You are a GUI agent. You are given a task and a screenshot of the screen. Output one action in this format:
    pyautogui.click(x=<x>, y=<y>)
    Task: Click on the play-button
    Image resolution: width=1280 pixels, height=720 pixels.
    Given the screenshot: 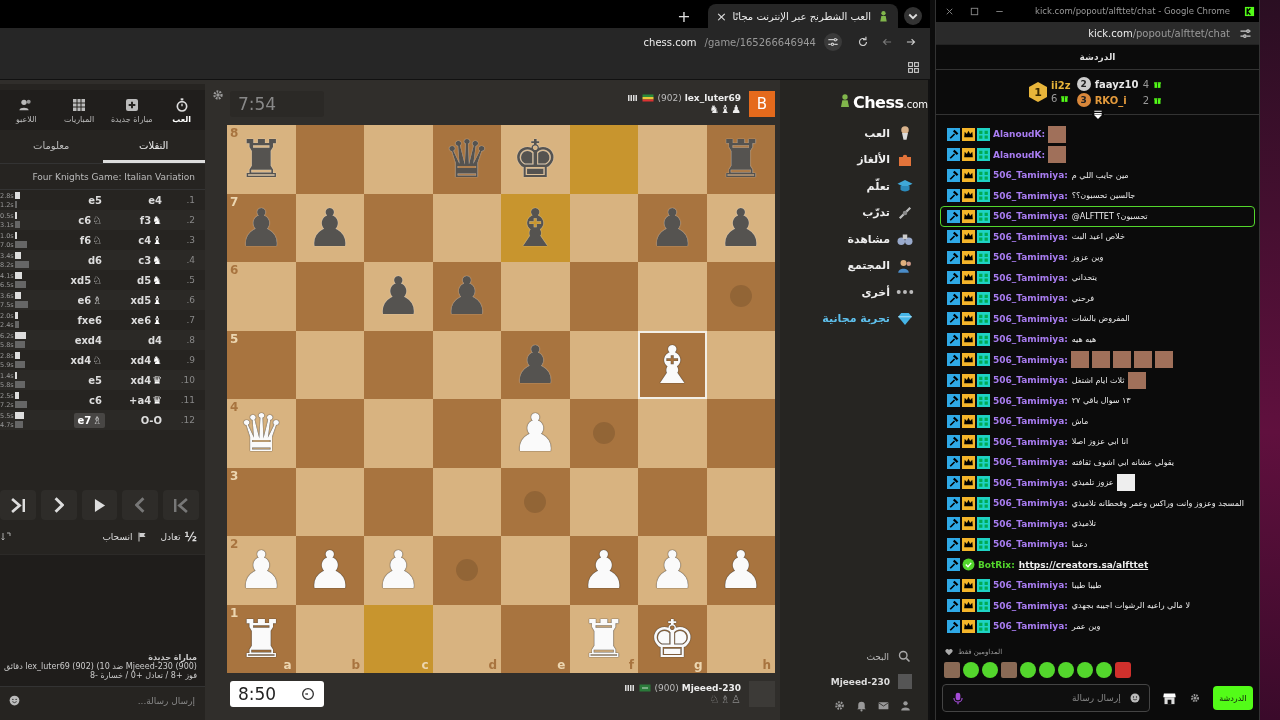 What is the action you would take?
    pyautogui.click(x=99, y=505)
    